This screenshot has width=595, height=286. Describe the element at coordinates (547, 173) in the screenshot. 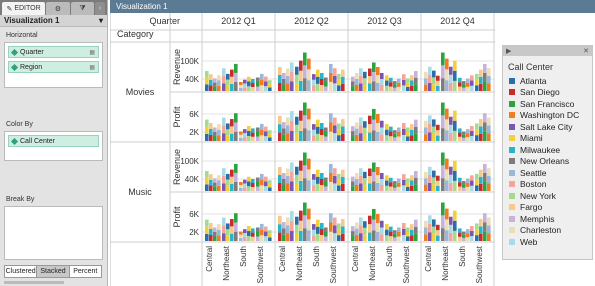

I see `legend-item: Seattle` at that location.